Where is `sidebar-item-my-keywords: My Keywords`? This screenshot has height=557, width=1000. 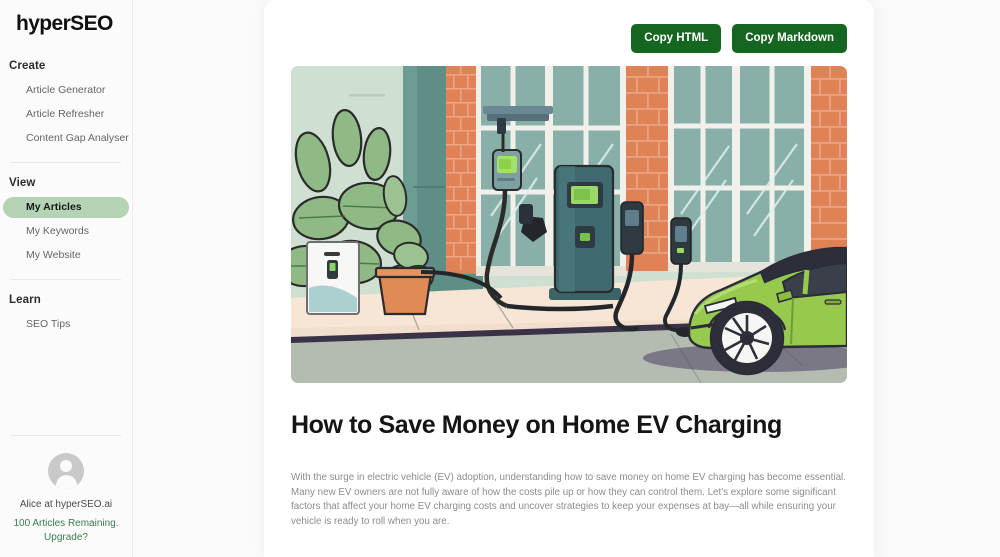
sidebar-item-my-keywords: My Keywords is located at coordinates (66, 231).